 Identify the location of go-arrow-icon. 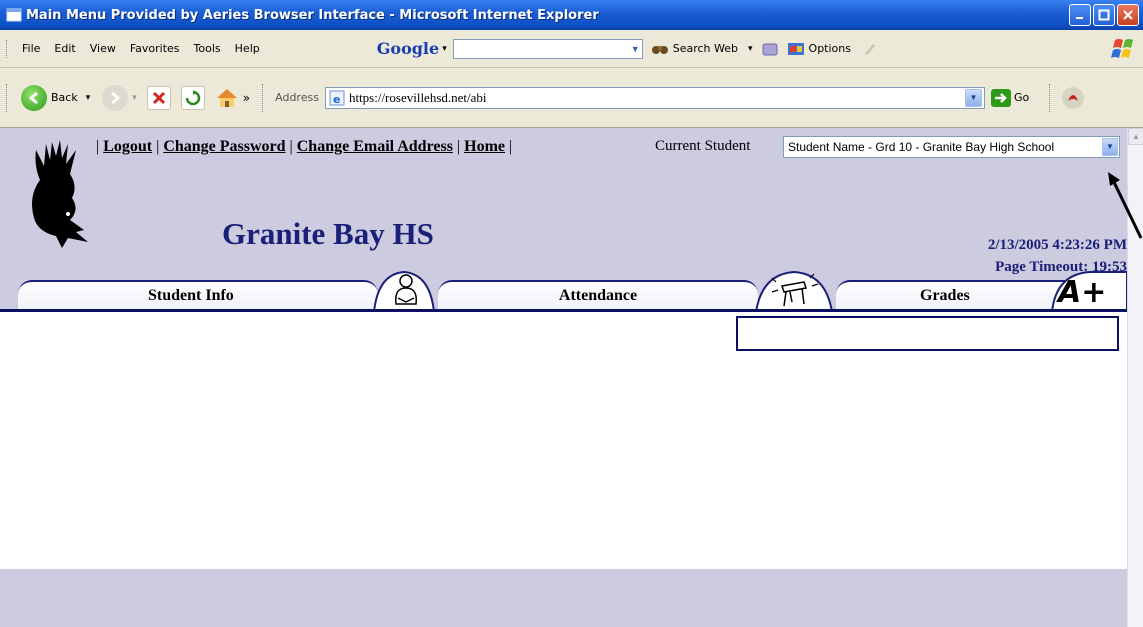
(1000, 97).